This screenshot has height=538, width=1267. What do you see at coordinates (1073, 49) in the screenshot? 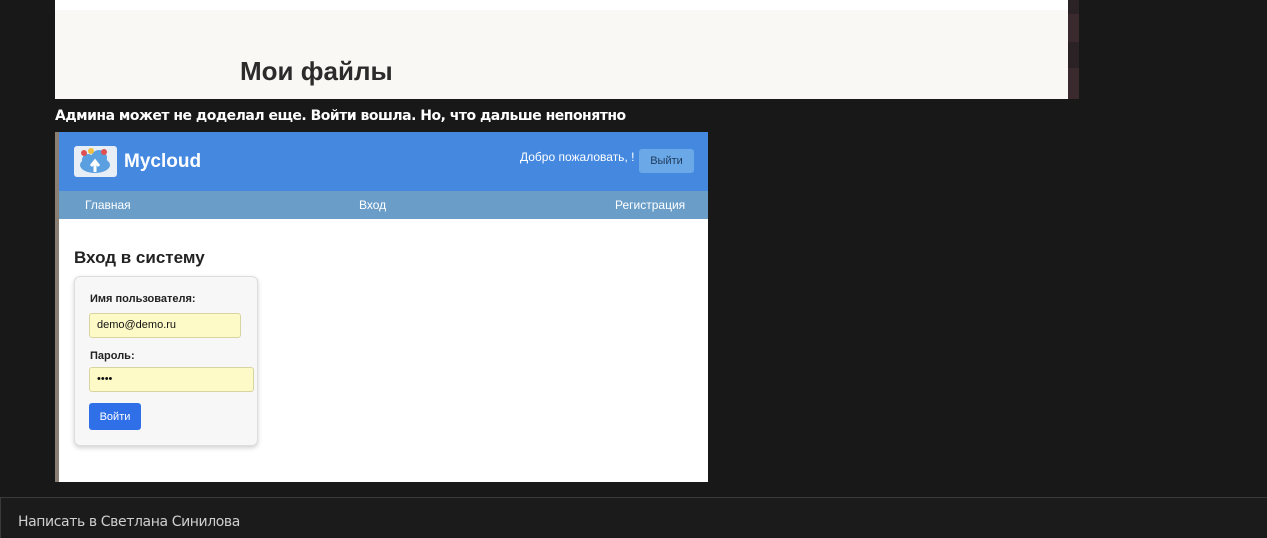
I see `image-side-strip` at bounding box center [1073, 49].